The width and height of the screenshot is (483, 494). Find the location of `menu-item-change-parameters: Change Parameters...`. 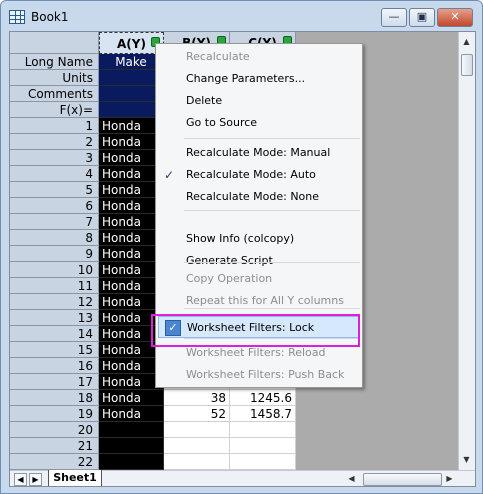

menu-item-change-parameters: Change Parameters... is located at coordinates (259, 79).